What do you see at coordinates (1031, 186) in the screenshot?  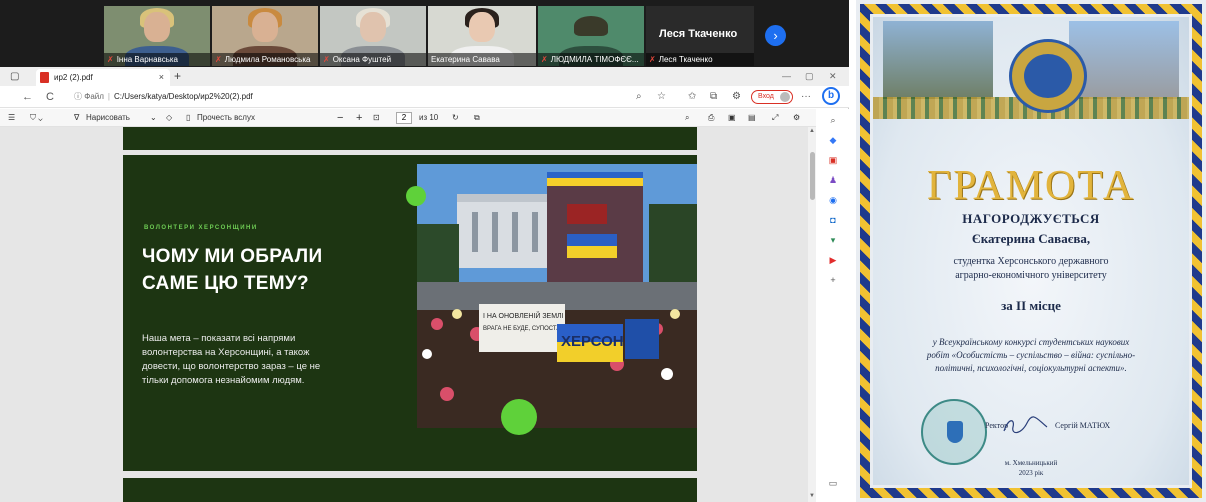 I see `certificate-title: ГРАМОТА` at bounding box center [1031, 186].